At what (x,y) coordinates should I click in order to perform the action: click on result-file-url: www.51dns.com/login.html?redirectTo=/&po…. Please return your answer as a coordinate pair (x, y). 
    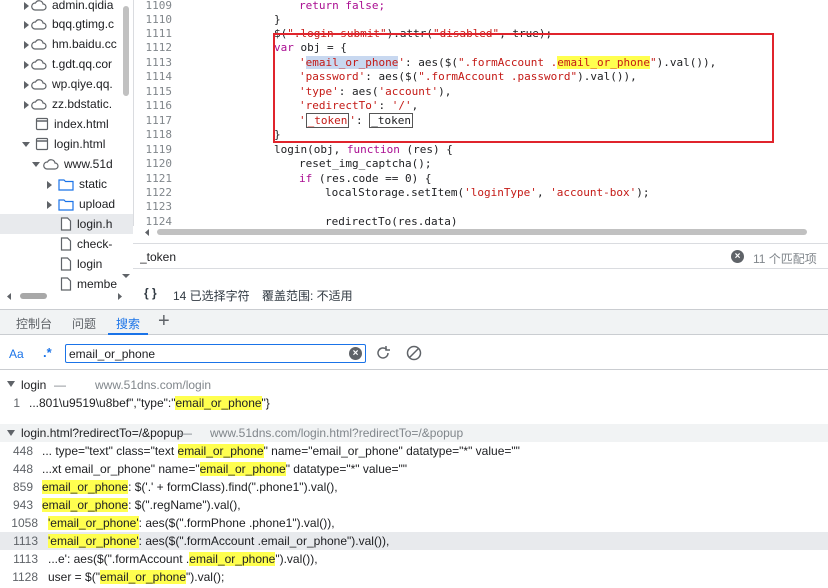
    Looking at the image, I should click on (337, 433).